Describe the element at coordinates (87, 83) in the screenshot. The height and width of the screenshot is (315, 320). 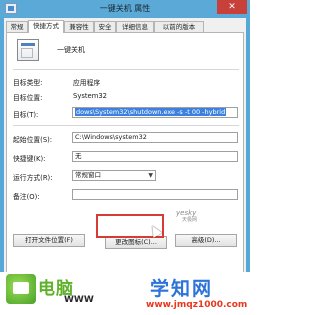
I see `target-type-value: 应用程序` at that location.